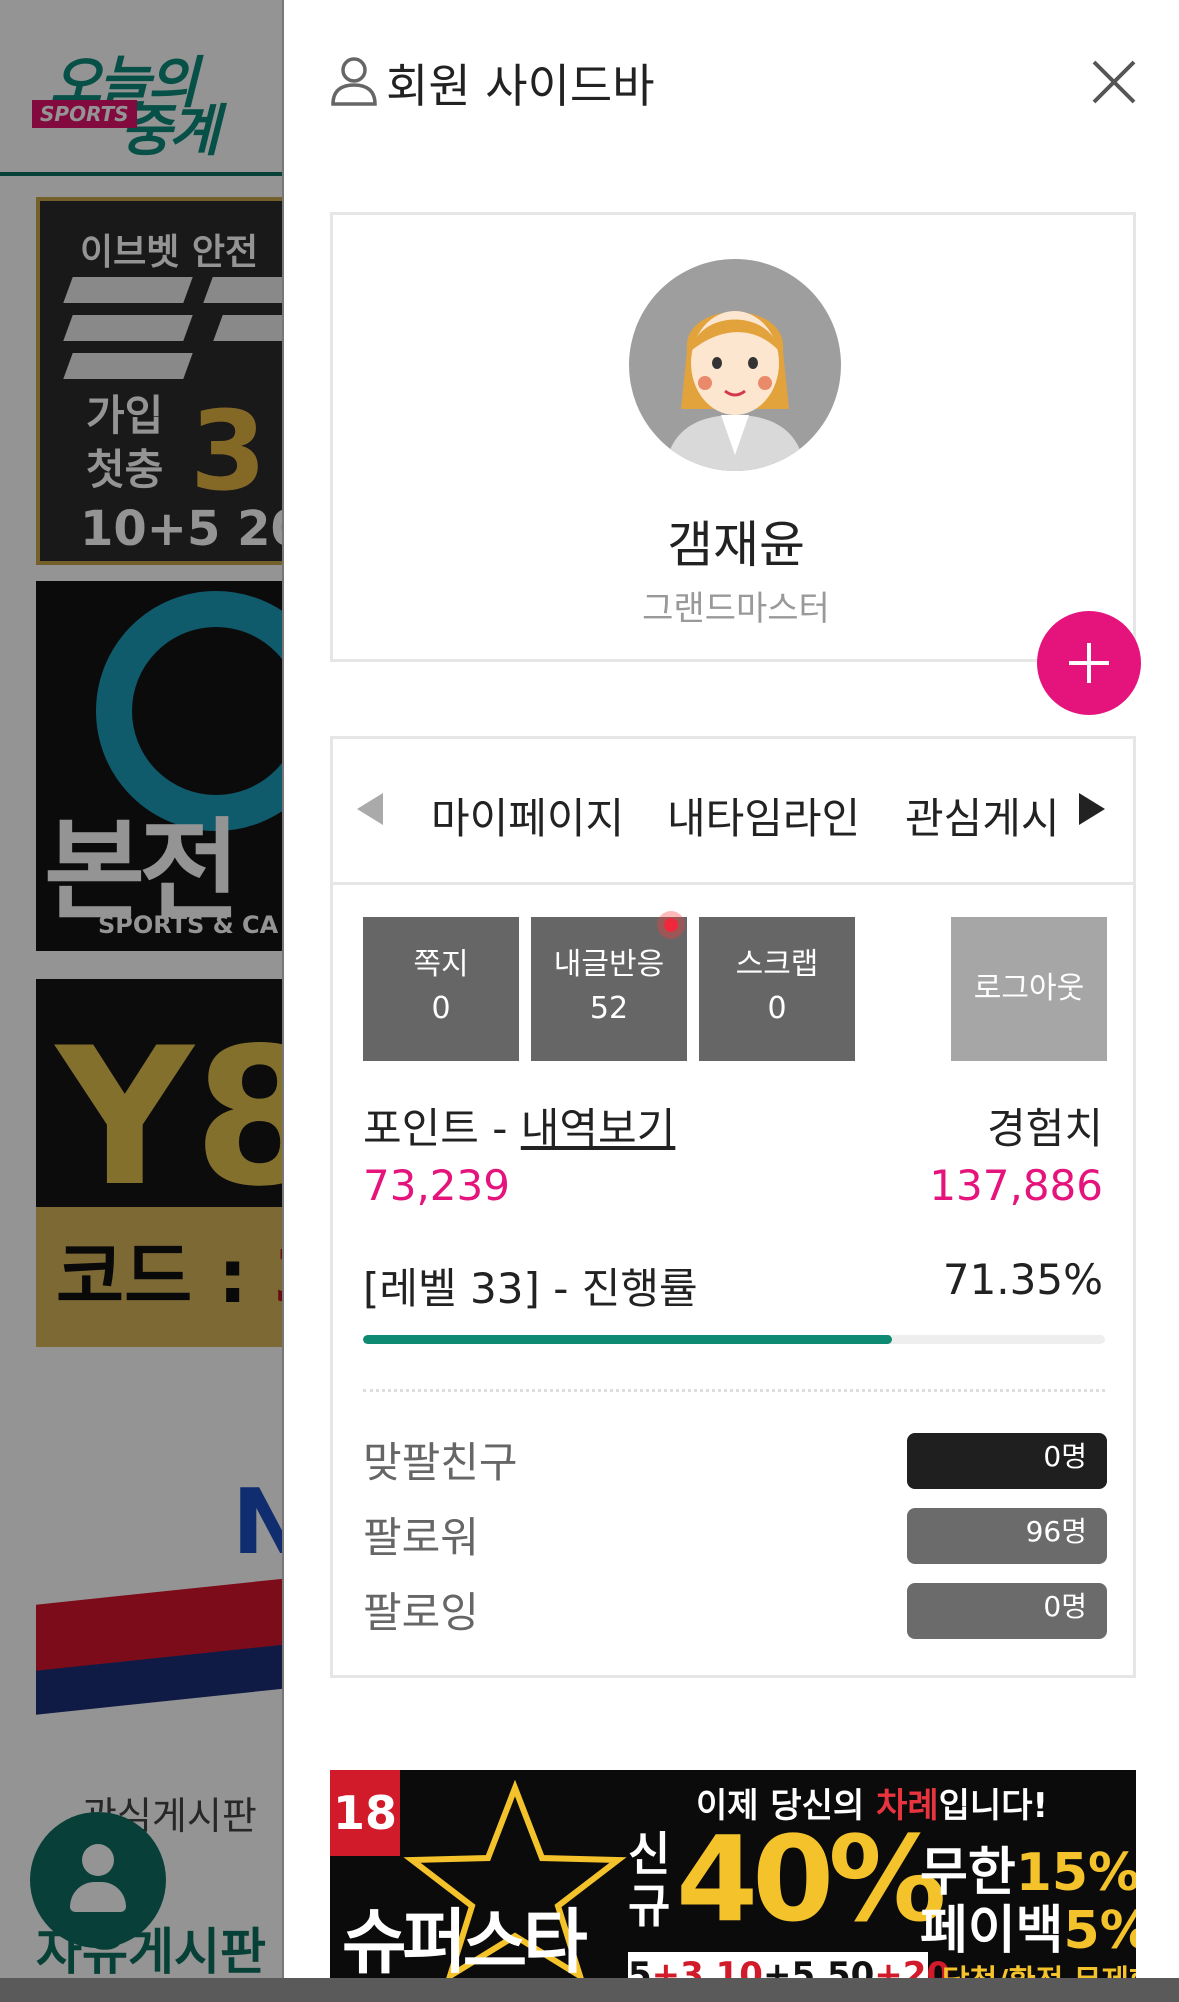 The width and height of the screenshot is (1179, 2002). What do you see at coordinates (985, 815) in the screenshot?
I see `tab-favorites: 관심게시` at bounding box center [985, 815].